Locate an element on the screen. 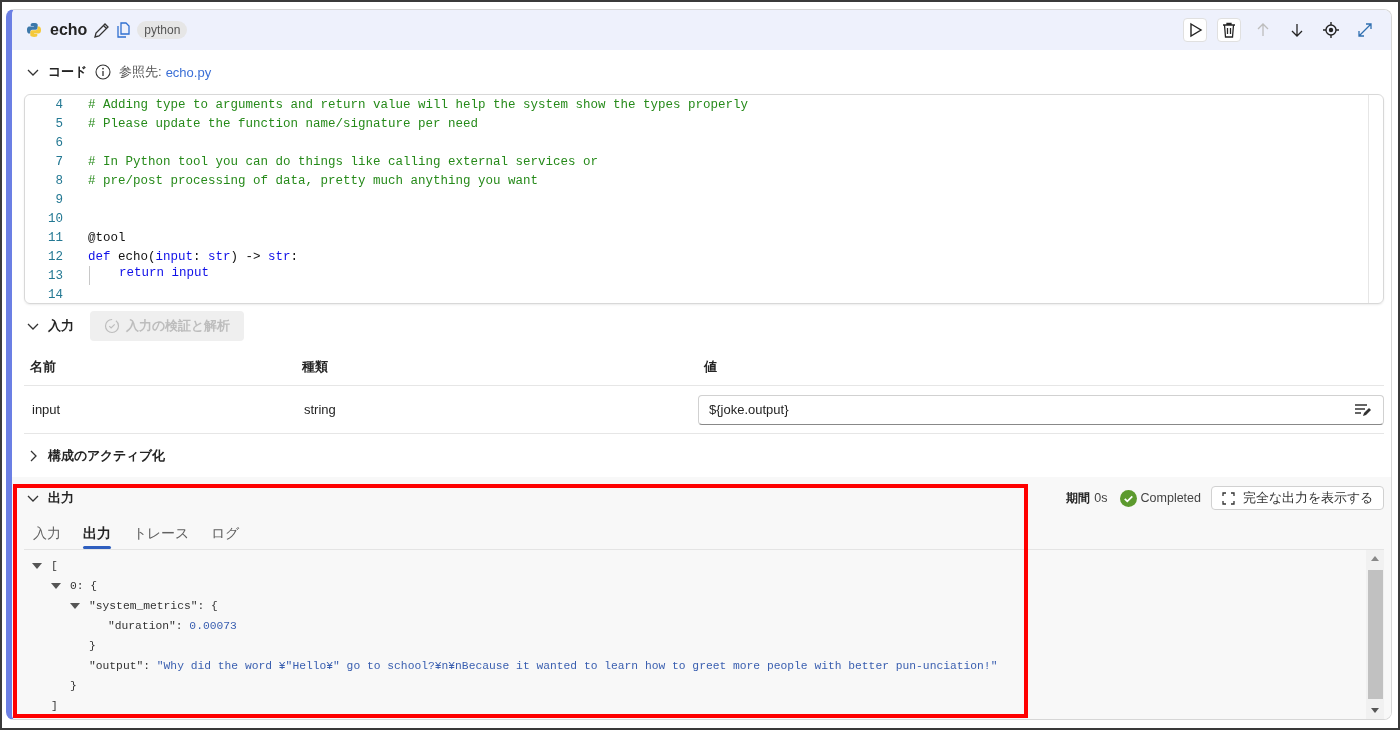  code-line: # pre/post processing of data, pretty much anything you want is located at coordinates (313, 180).